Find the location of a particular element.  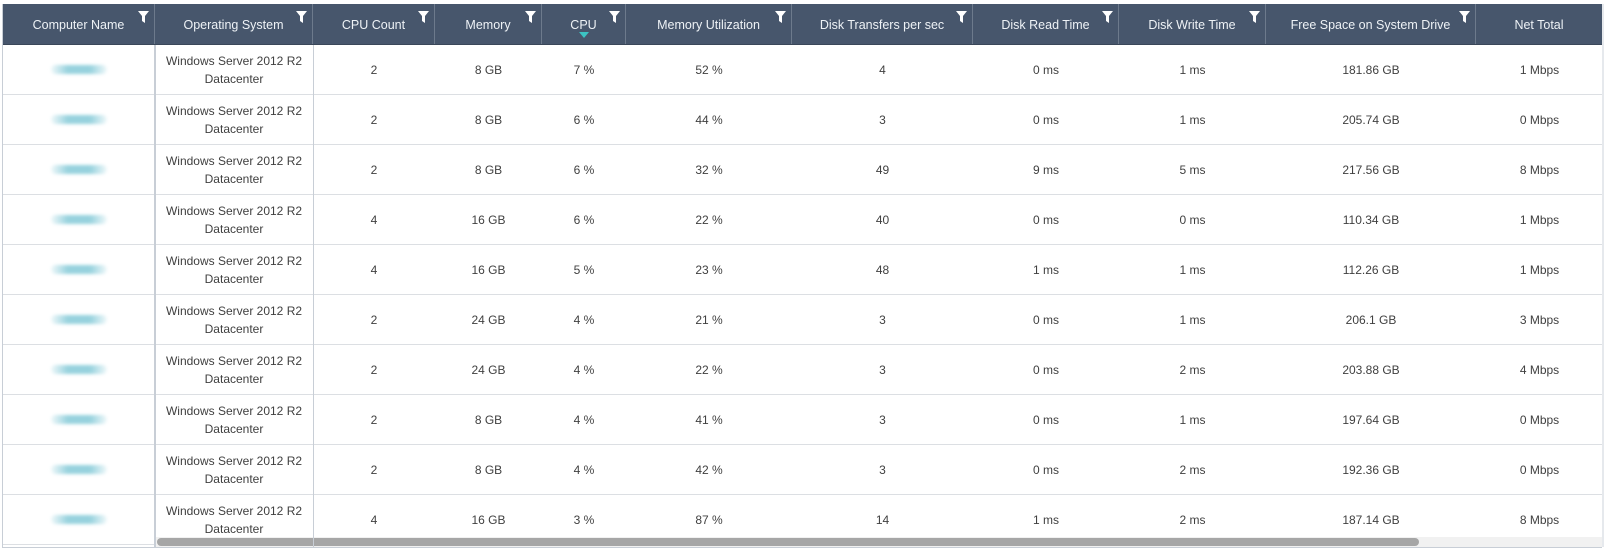

cell-disk-read: 9 ms is located at coordinates (1046, 169).